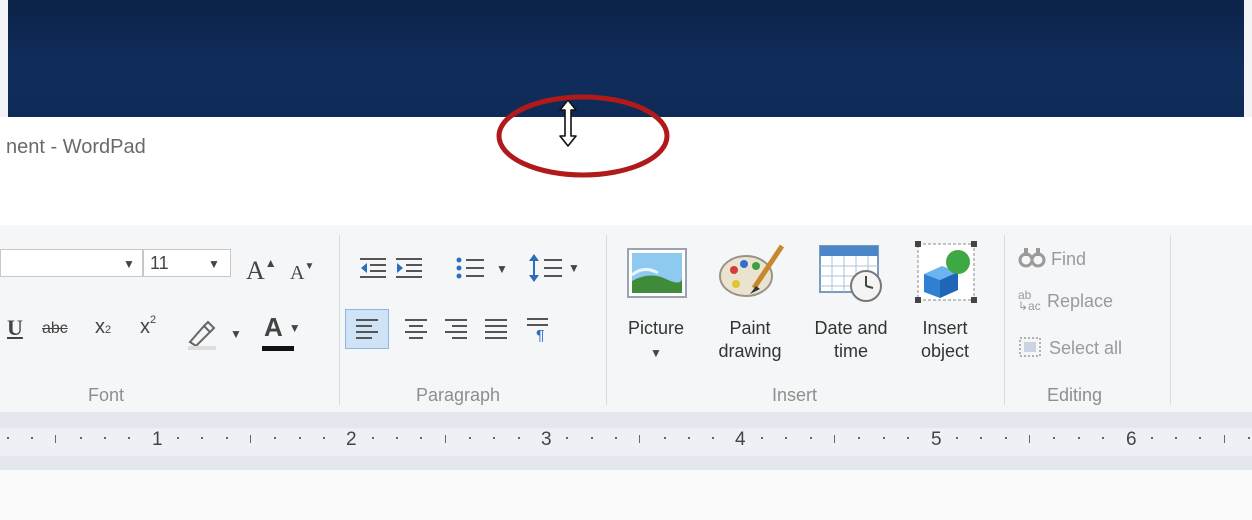 The height and width of the screenshot is (520, 1252). I want to click on find-button: Find, so click(1052, 258).